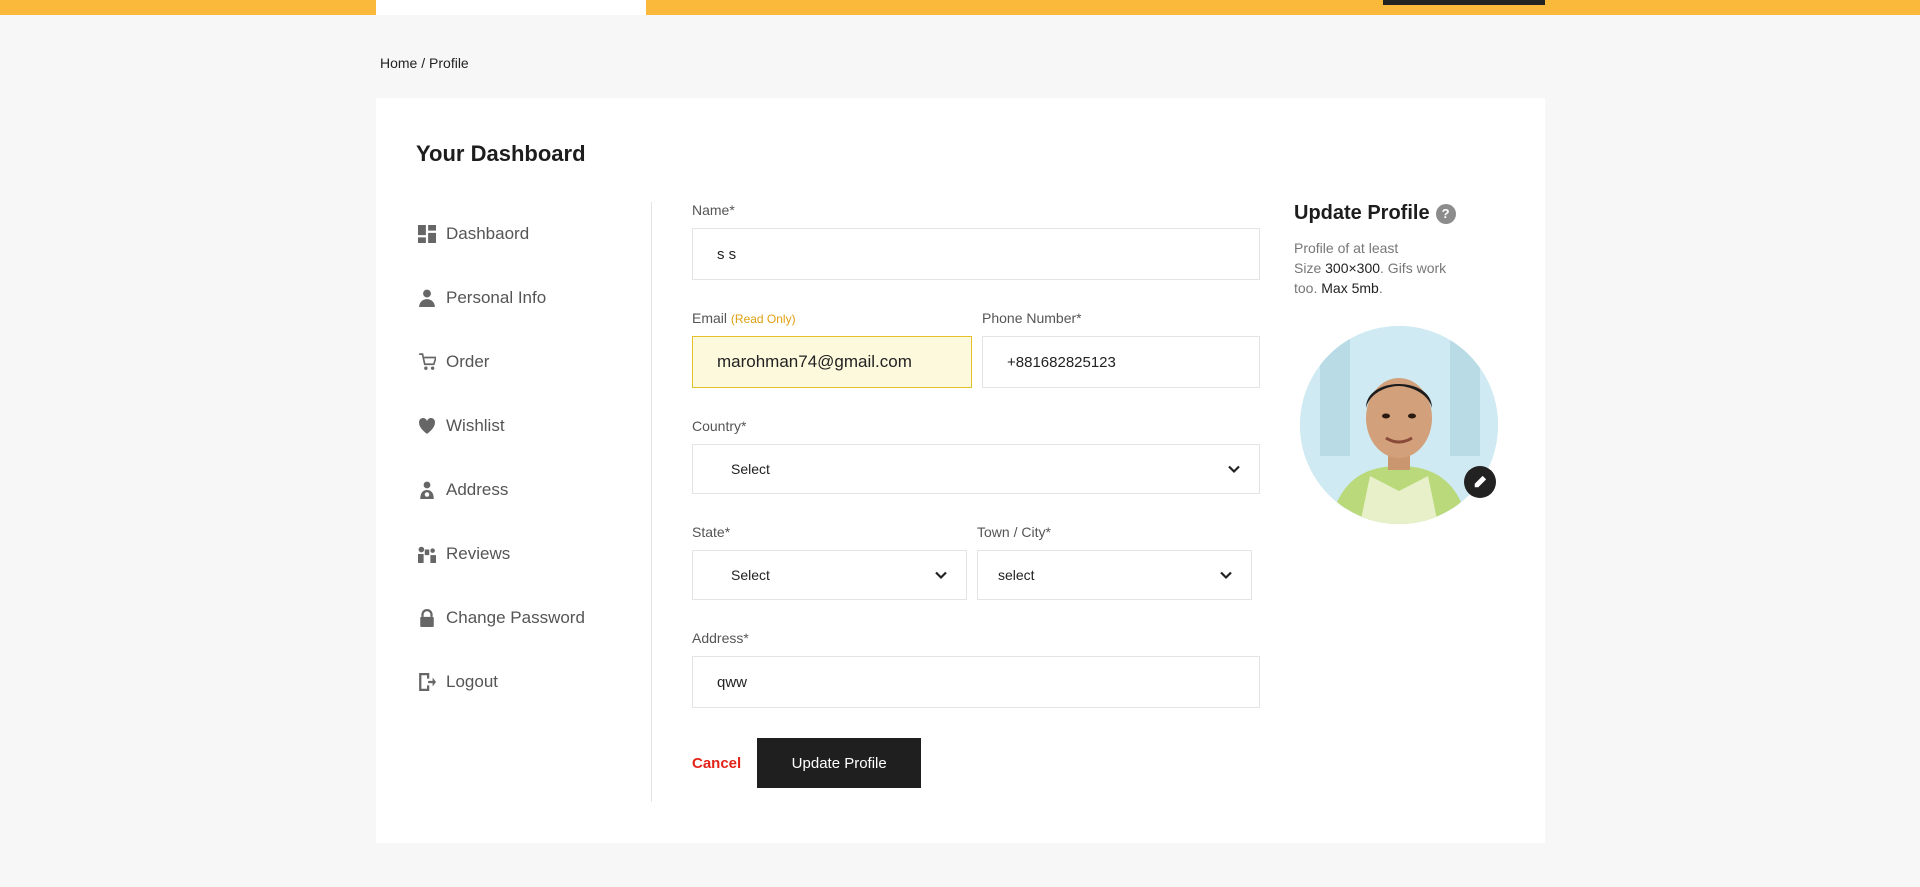  What do you see at coordinates (1350, 288) in the screenshot?
I see `desc-max-value: Max 5mb` at bounding box center [1350, 288].